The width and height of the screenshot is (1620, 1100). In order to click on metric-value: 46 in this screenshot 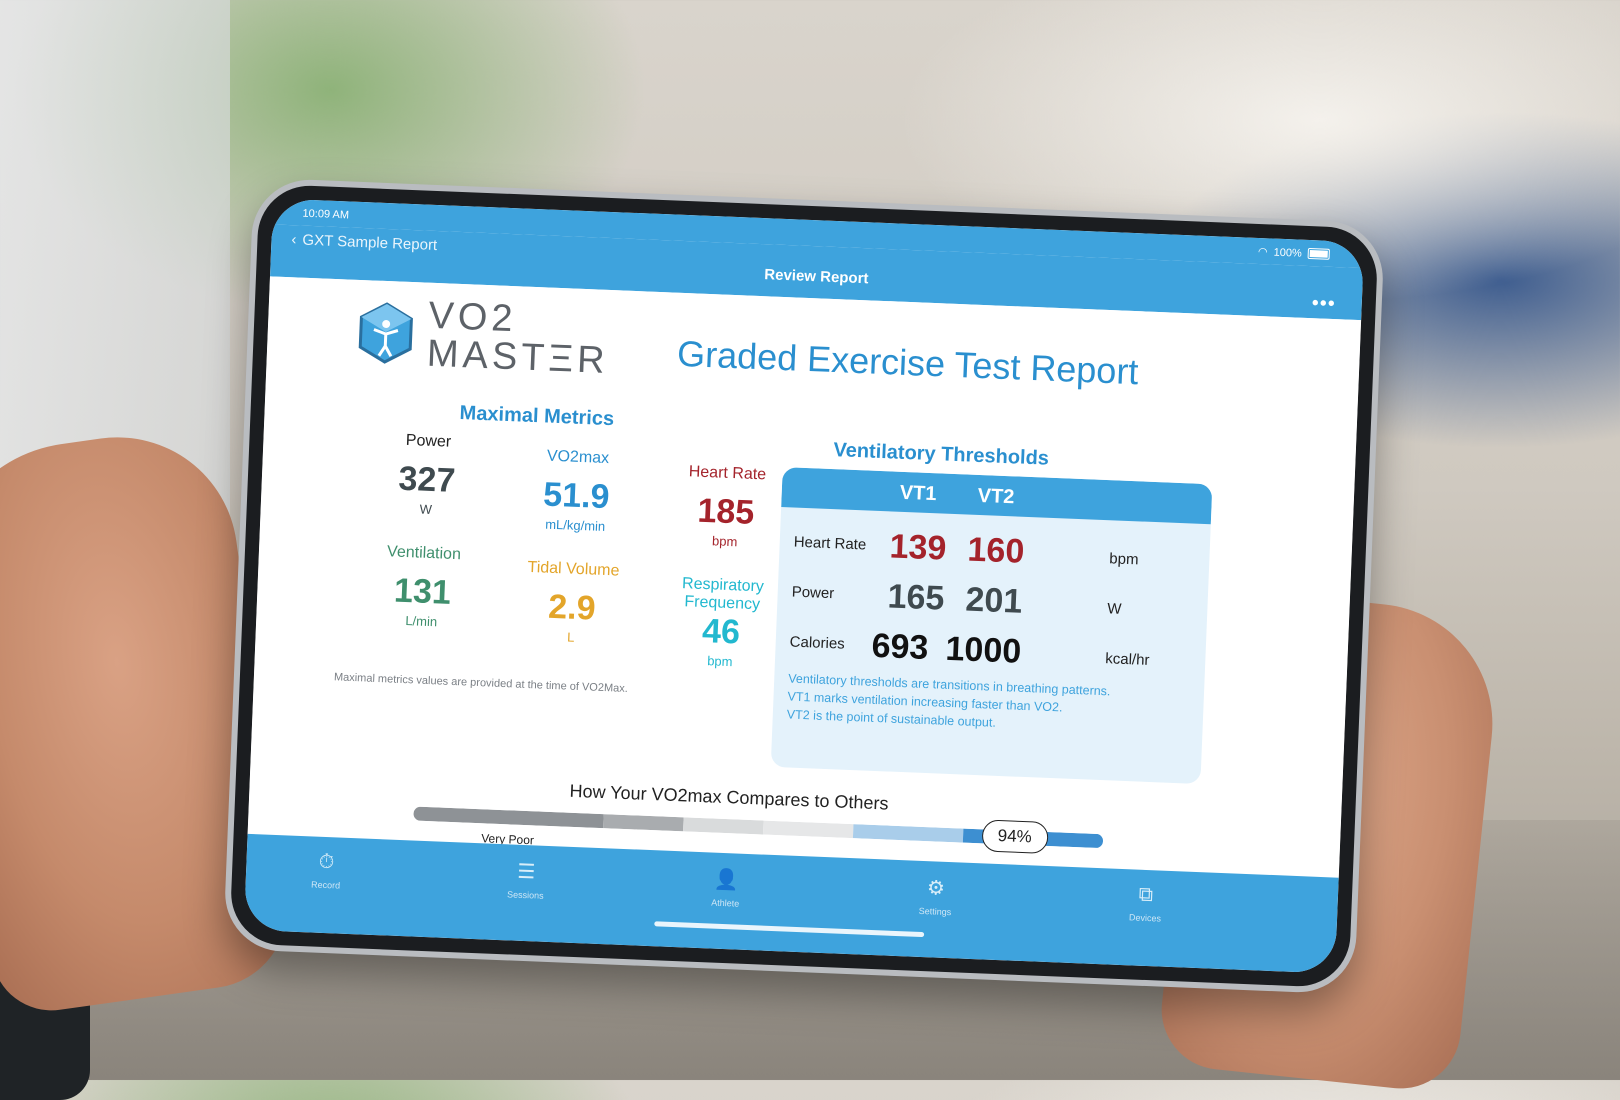, I will do `click(721, 631)`.